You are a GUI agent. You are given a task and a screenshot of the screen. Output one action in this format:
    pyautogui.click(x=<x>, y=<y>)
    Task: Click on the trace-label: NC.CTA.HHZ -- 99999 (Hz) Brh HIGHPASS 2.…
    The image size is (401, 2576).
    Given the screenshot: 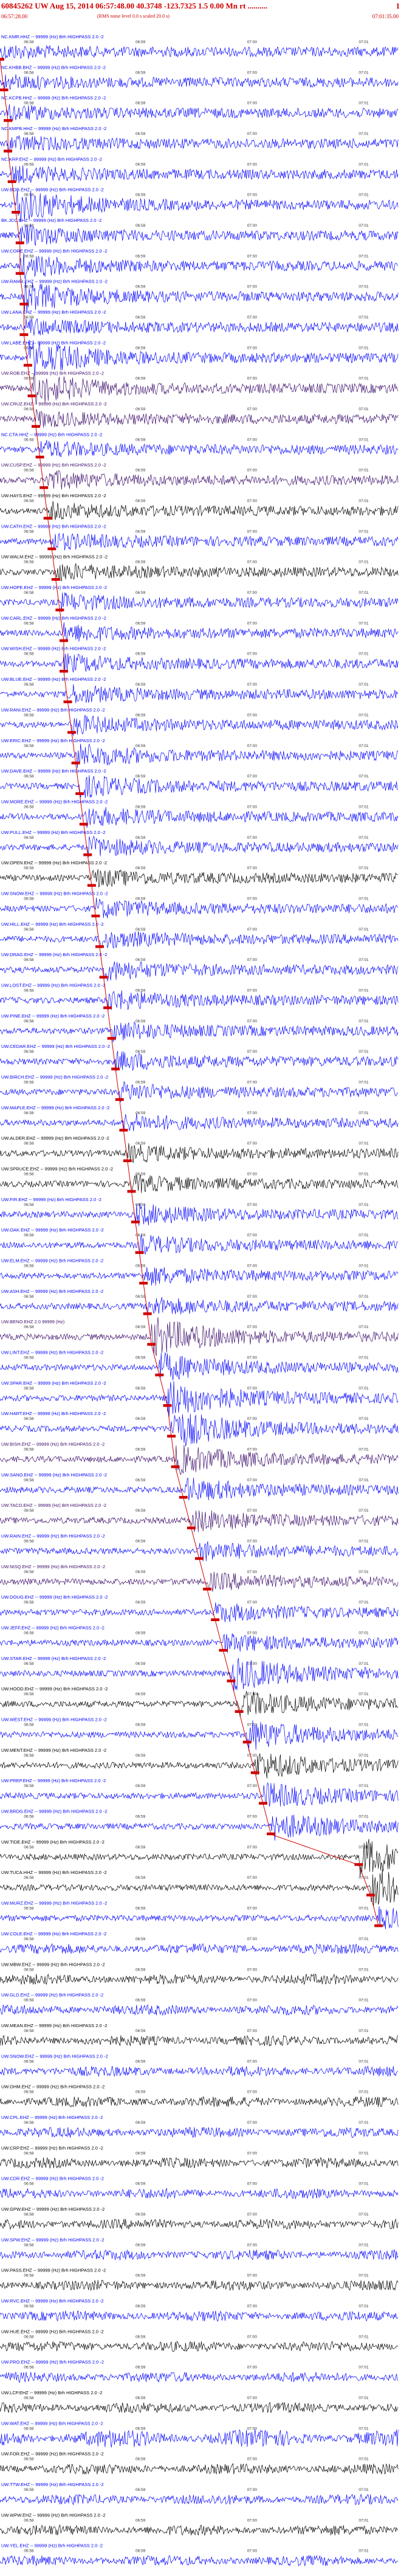 What is the action you would take?
    pyautogui.click(x=51, y=434)
    